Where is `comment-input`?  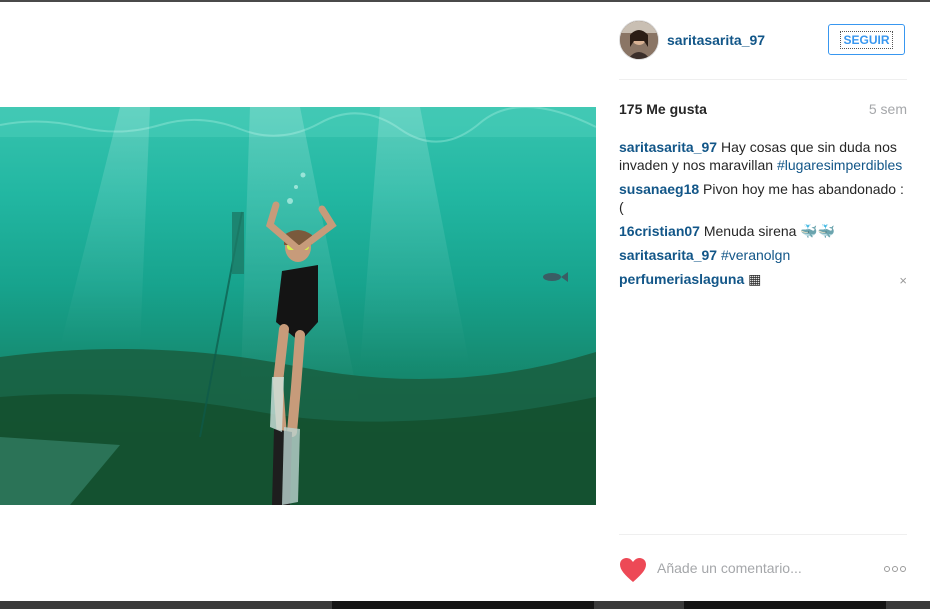 comment-input is located at coordinates (757, 568).